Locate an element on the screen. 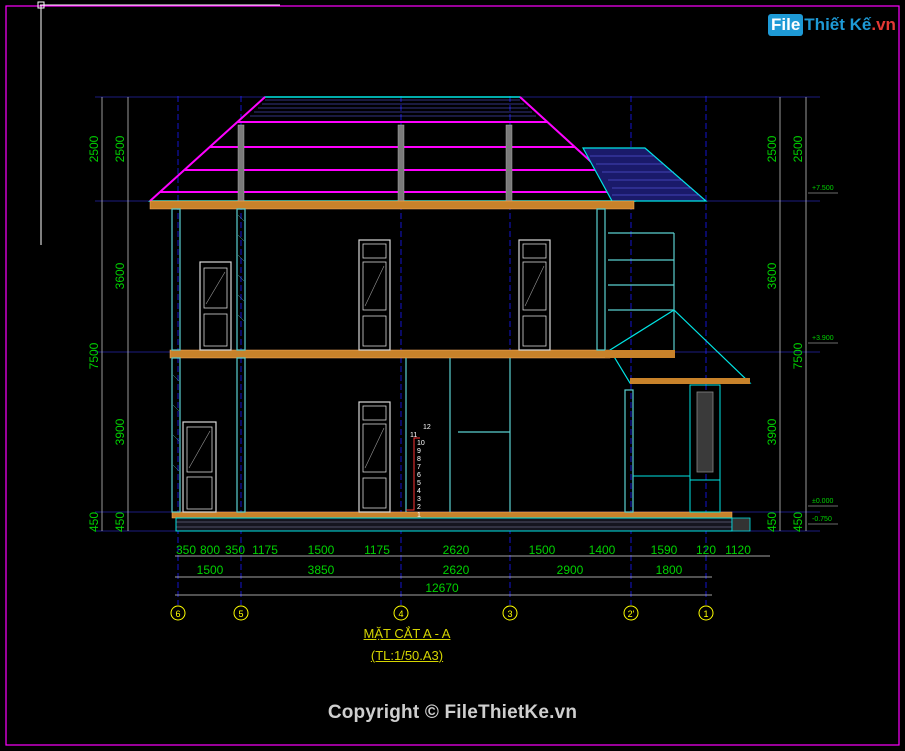  axis-label: 5 is located at coordinates (240, 614).